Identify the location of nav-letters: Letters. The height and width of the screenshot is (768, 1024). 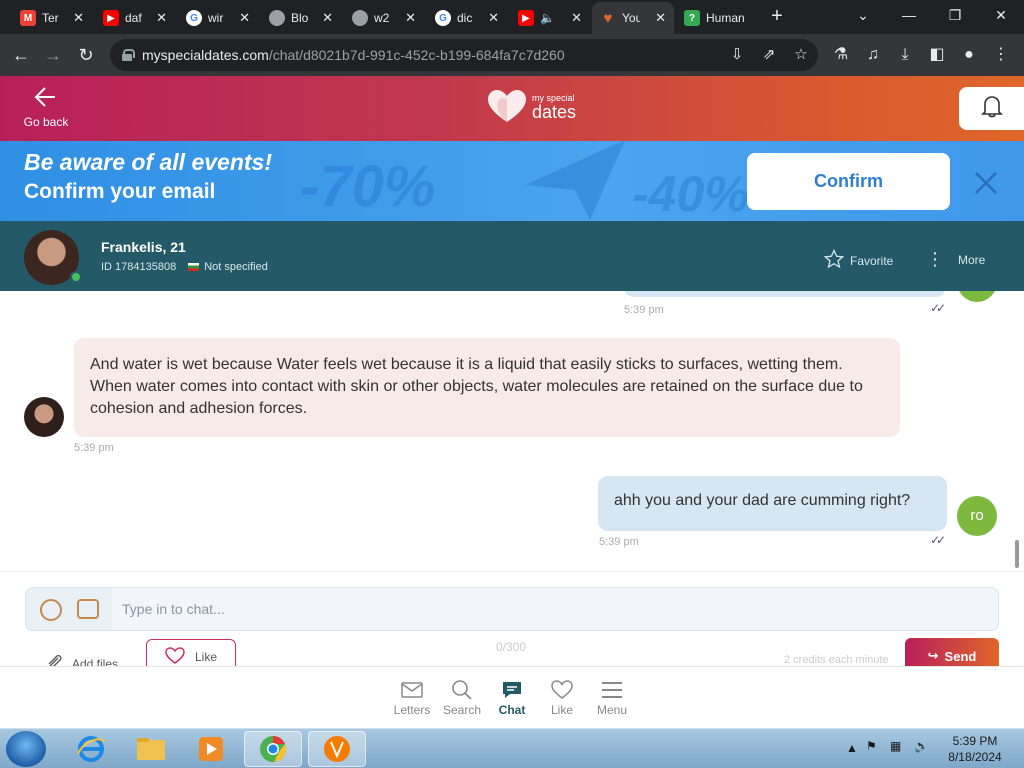
(412, 697).